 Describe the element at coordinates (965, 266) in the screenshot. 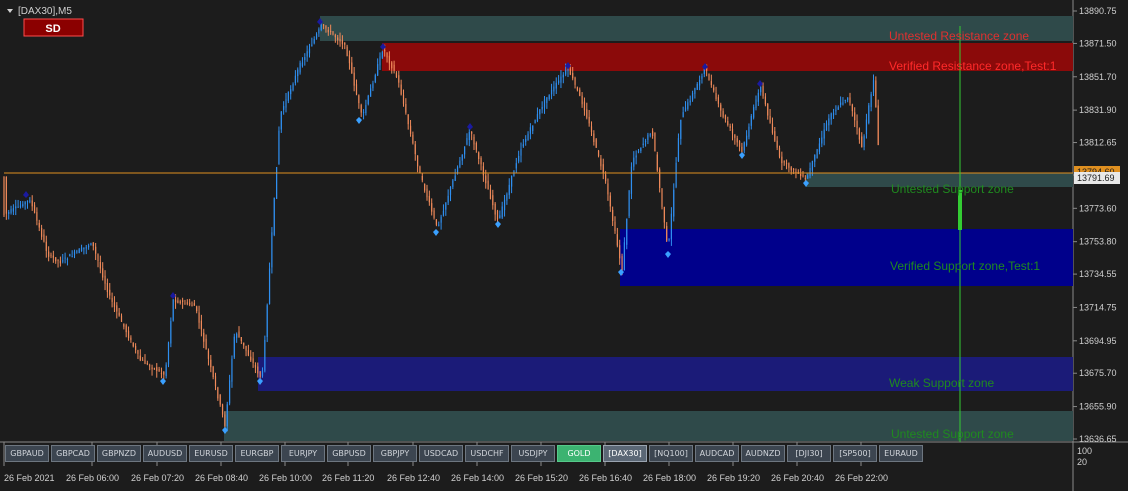

I see `zone-label-verified-support: Verified Support zone,Test:1` at that location.